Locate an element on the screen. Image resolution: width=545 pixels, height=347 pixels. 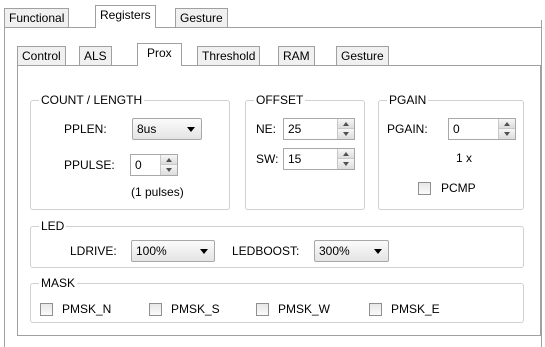
ne-spin-buttons is located at coordinates (345, 129).